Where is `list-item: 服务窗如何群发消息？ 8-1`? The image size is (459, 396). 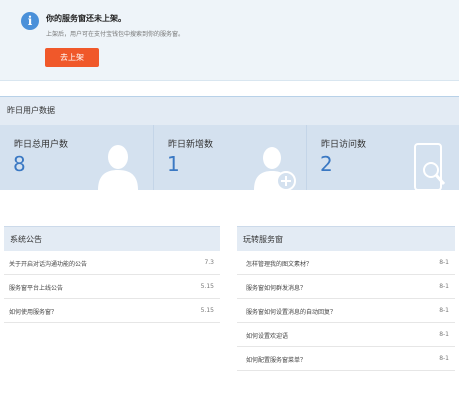
list-item: 服务窗如何群发消息？ 8-1 is located at coordinates (346, 287).